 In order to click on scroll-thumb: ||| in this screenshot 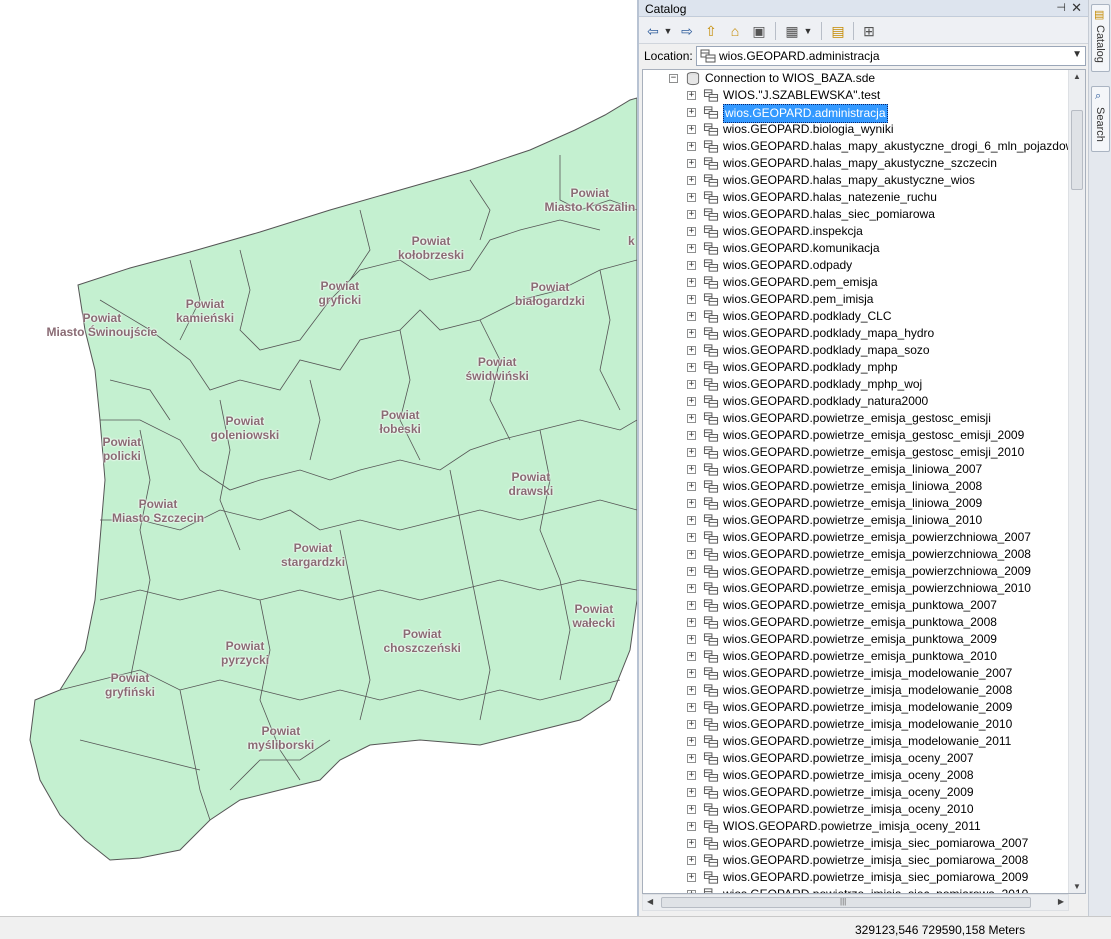, I will do `click(846, 902)`.